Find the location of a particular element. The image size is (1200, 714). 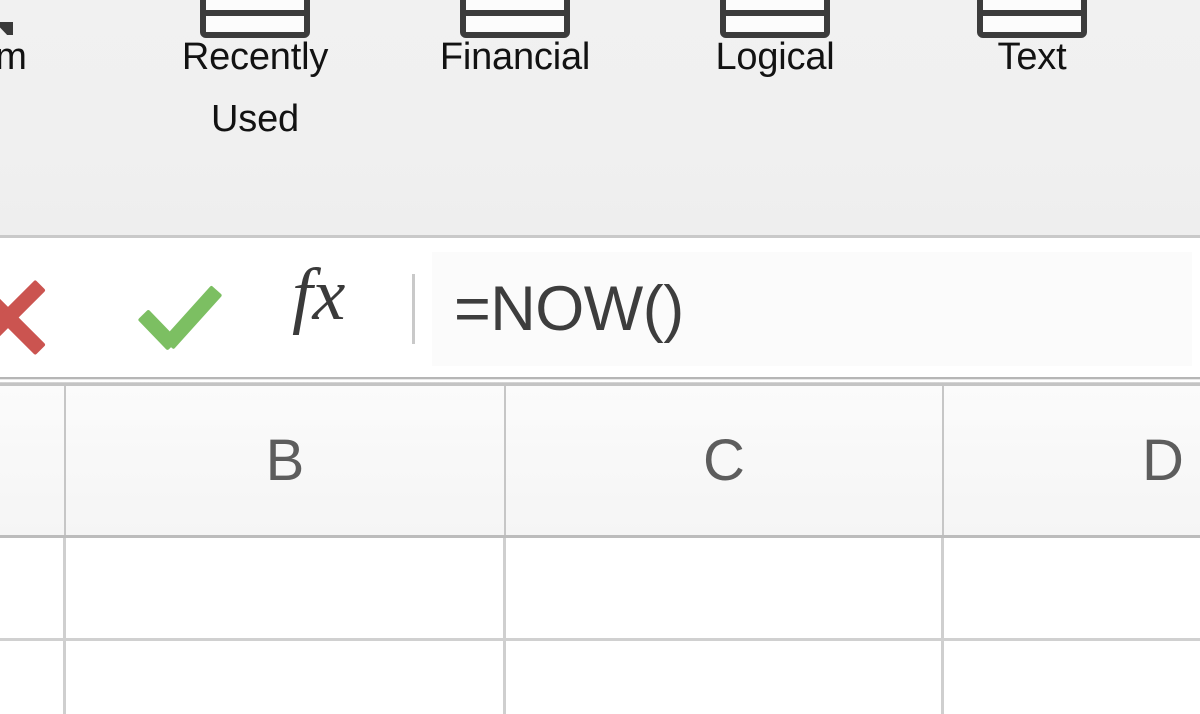

grid-cell-b1 is located at coordinates (286, 588).